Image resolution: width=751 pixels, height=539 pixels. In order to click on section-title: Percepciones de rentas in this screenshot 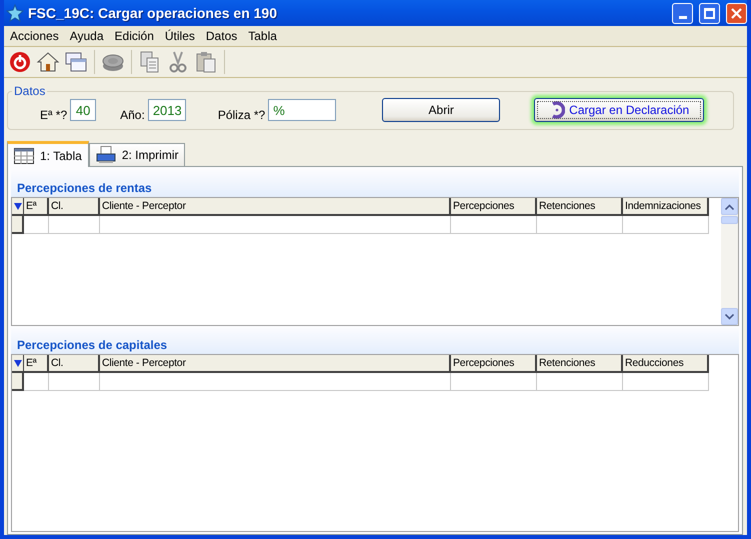, I will do `click(84, 188)`.